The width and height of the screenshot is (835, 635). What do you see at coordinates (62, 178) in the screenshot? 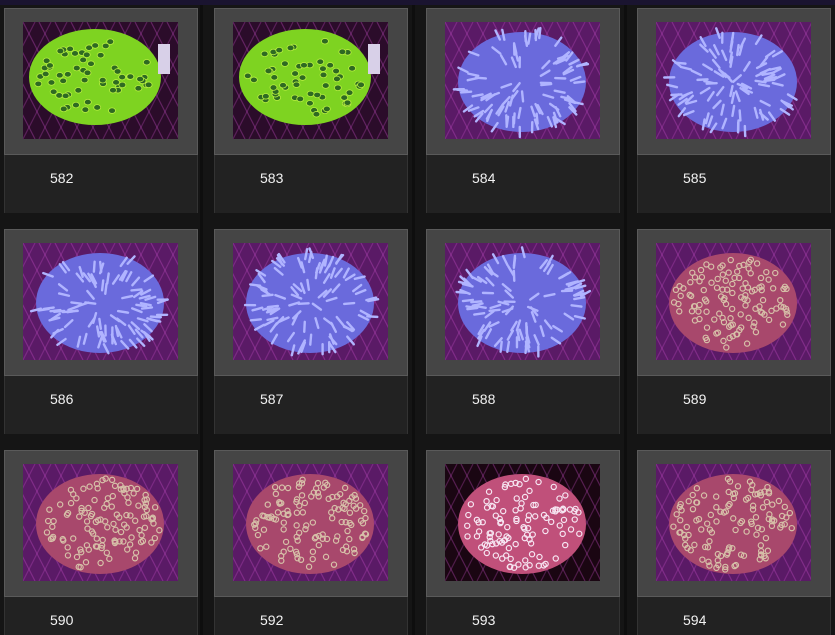
I see `thumbnail-label: 582` at bounding box center [62, 178].